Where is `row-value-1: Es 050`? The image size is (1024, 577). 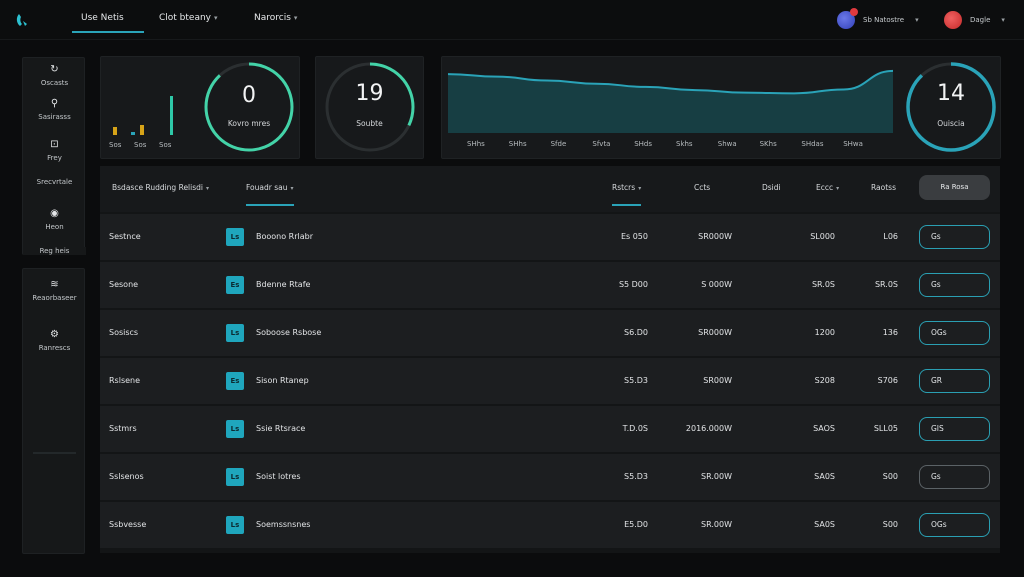 row-value-1: Es 050 is located at coordinates (634, 236).